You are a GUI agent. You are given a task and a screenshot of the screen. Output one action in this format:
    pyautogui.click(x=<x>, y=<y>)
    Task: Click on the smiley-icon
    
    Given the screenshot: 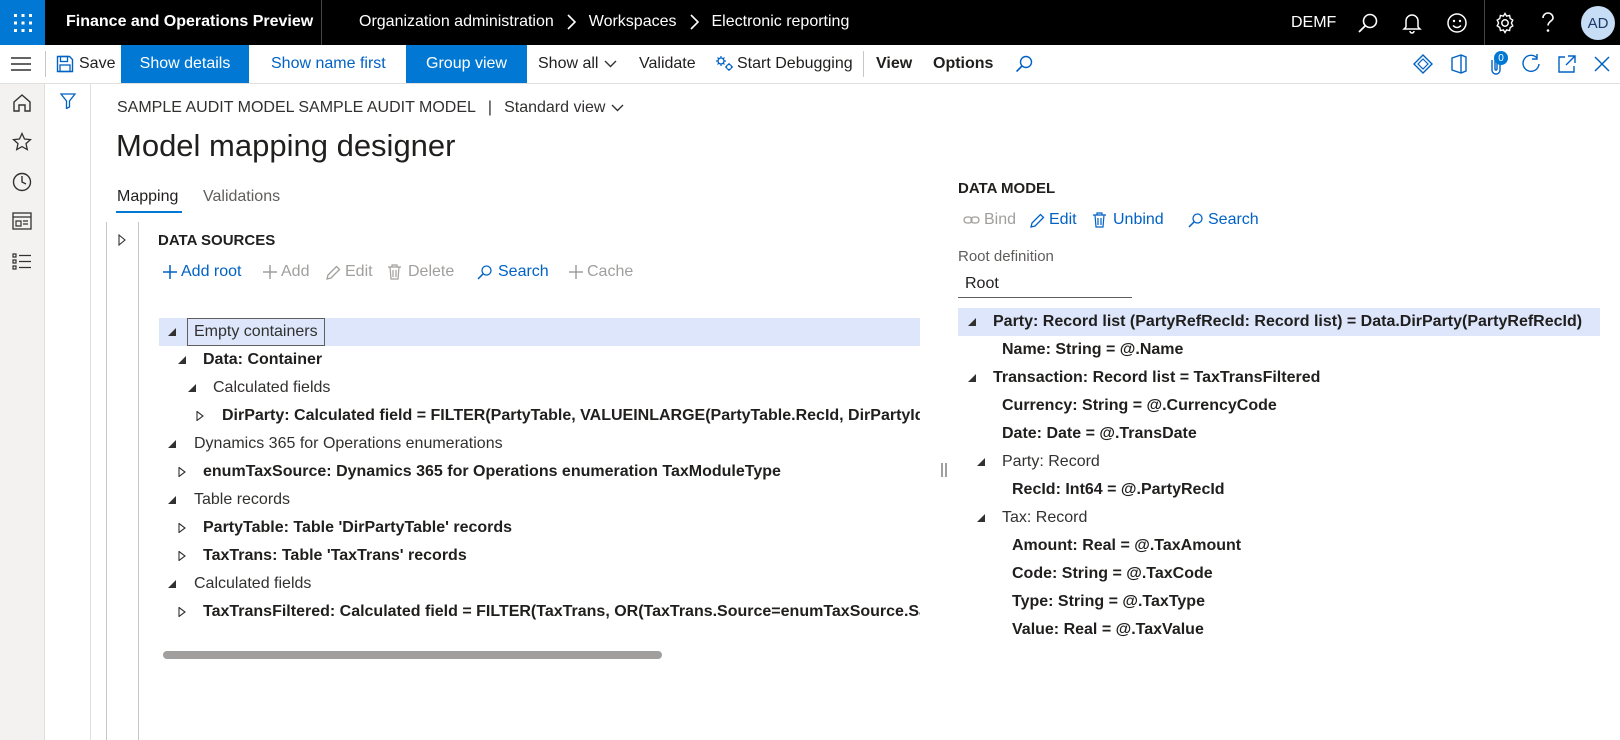 What is the action you would take?
    pyautogui.click(x=1457, y=23)
    